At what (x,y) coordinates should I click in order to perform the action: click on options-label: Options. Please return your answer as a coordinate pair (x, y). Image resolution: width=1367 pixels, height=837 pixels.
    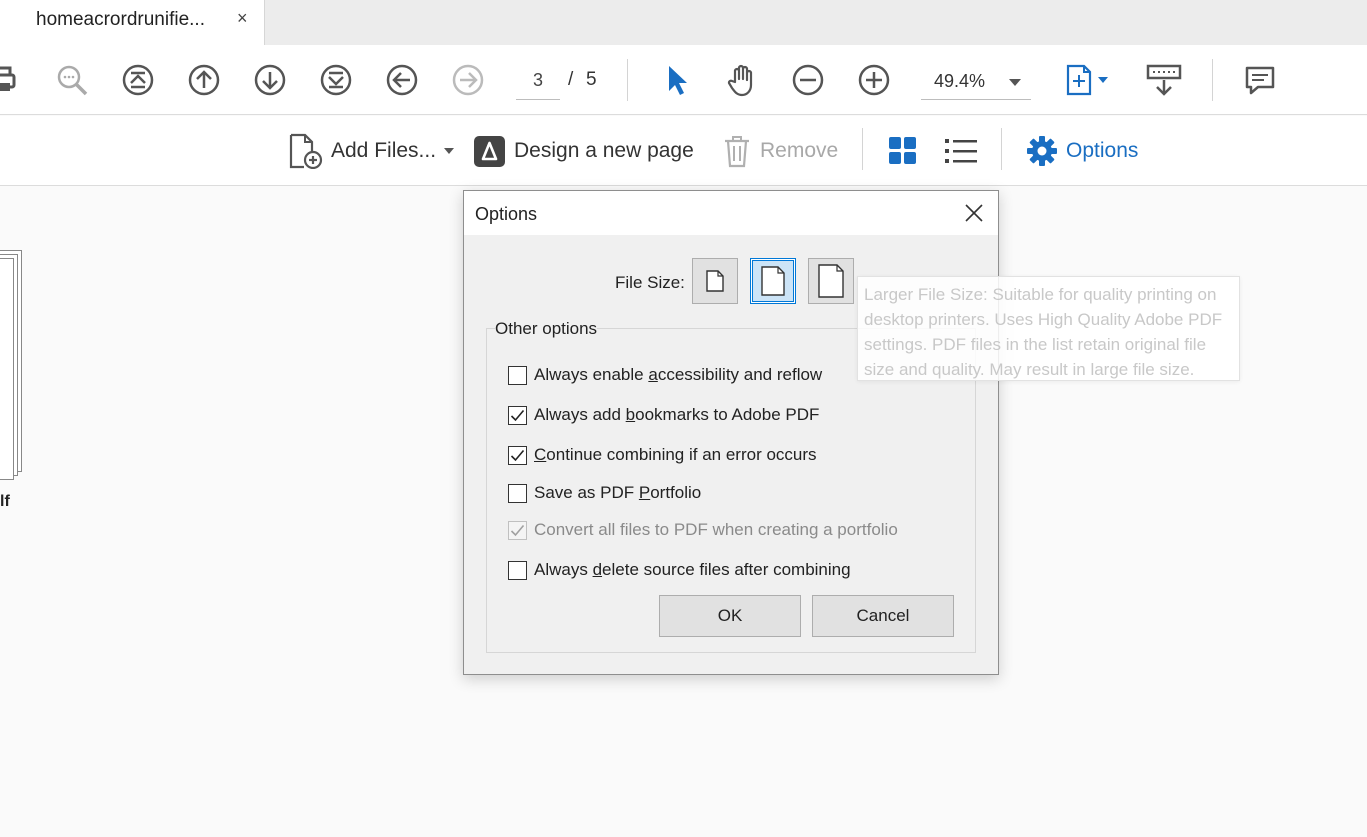
    Looking at the image, I should click on (1102, 150).